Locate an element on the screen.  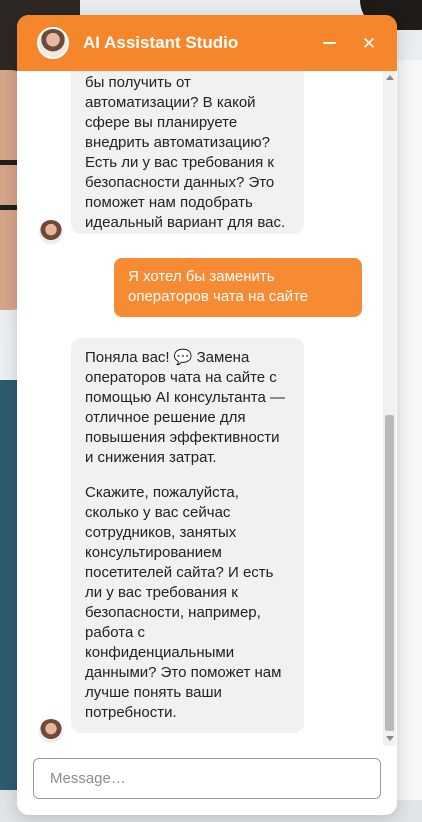
close-button: ✕ is located at coordinates (369, 43).